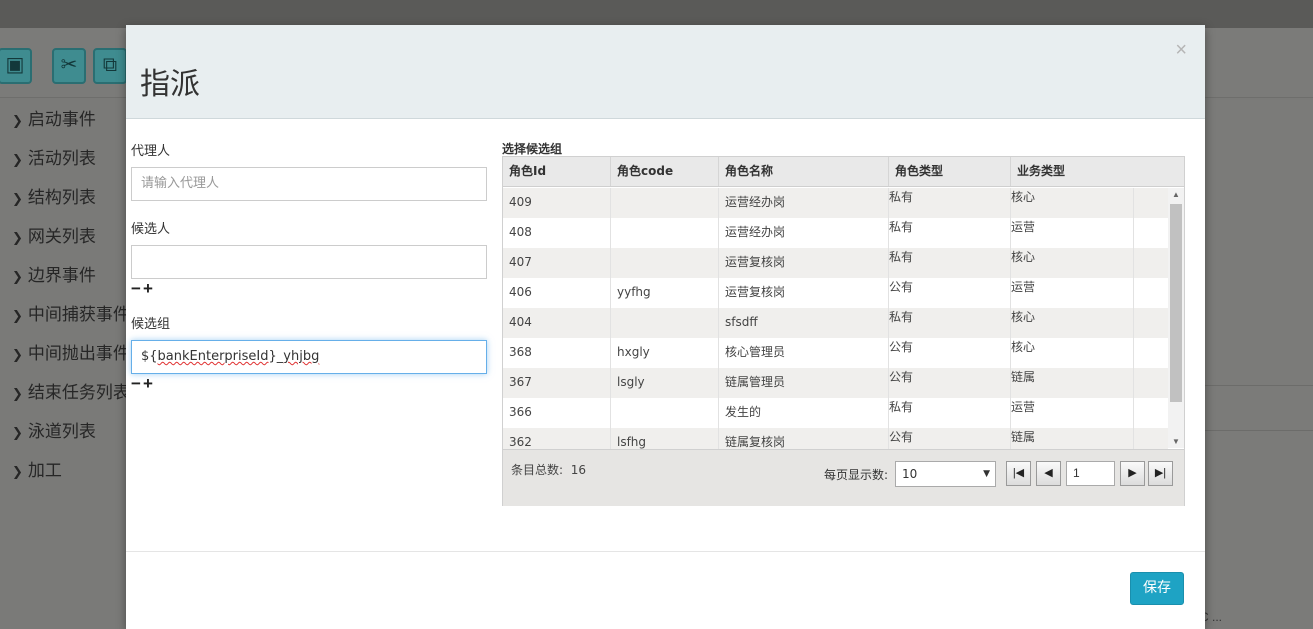 Image resolution: width=1313 pixels, height=629 pixels. What do you see at coordinates (1090, 473) in the screenshot?
I see `page-number-input: 1` at bounding box center [1090, 473].